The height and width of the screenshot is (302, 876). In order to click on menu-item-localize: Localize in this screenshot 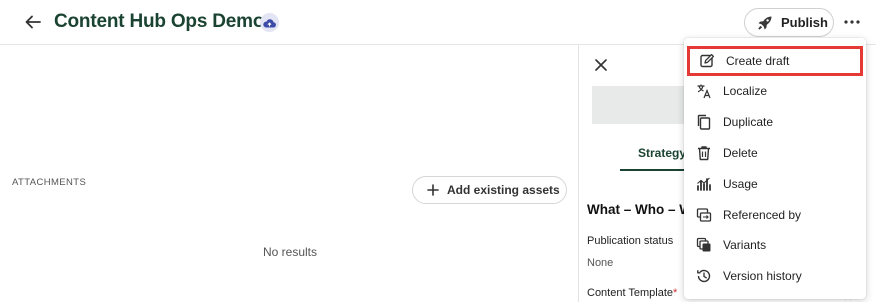, I will do `click(775, 91)`.